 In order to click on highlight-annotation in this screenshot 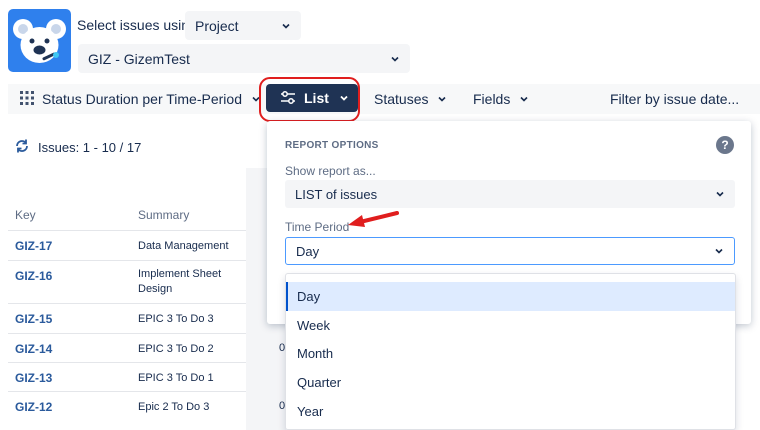, I will do `click(309, 99)`.